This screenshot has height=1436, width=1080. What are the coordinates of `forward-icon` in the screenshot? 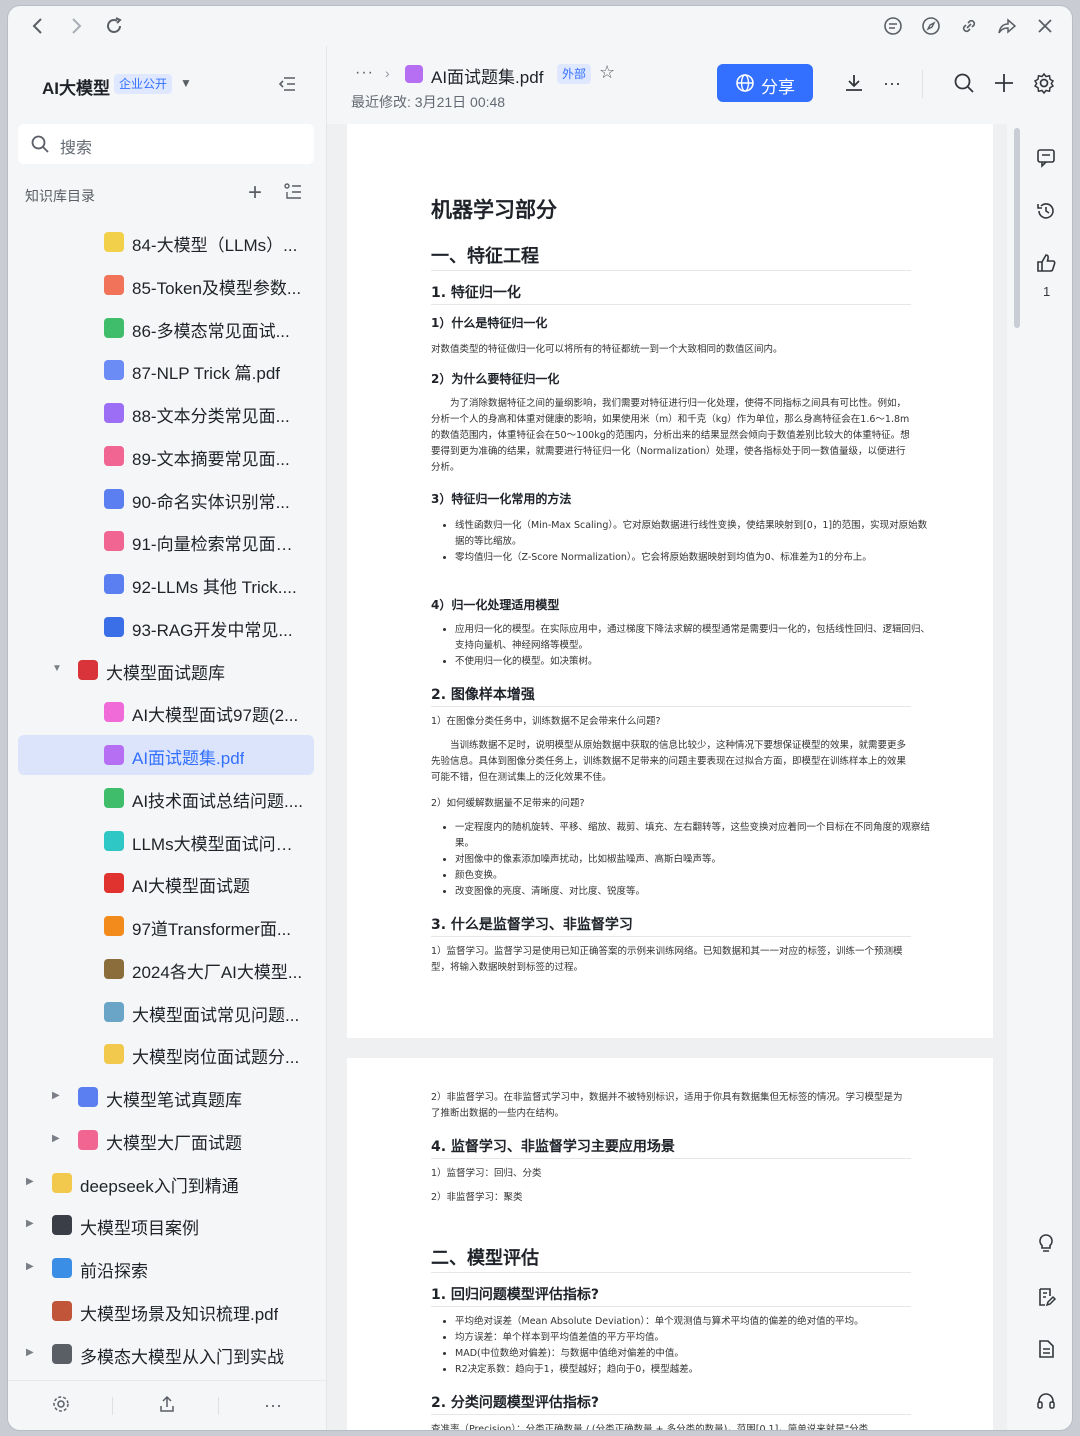 It's located at (76, 26).